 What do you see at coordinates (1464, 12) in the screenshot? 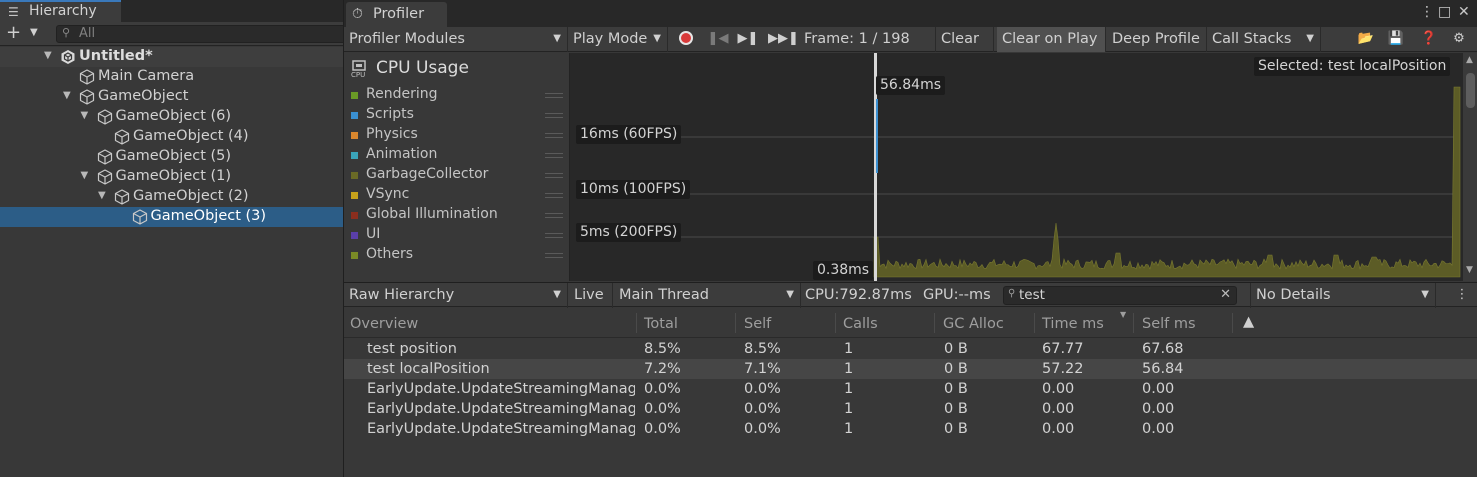
I see `close-icon: ✕` at bounding box center [1464, 12].